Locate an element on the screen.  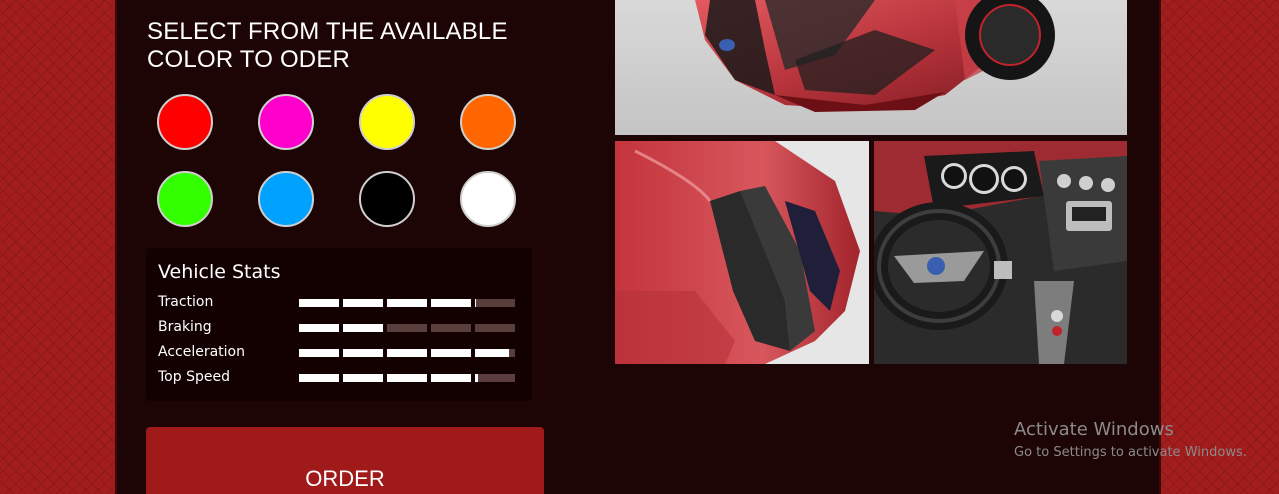
stat-label: Traction is located at coordinates (186, 302).